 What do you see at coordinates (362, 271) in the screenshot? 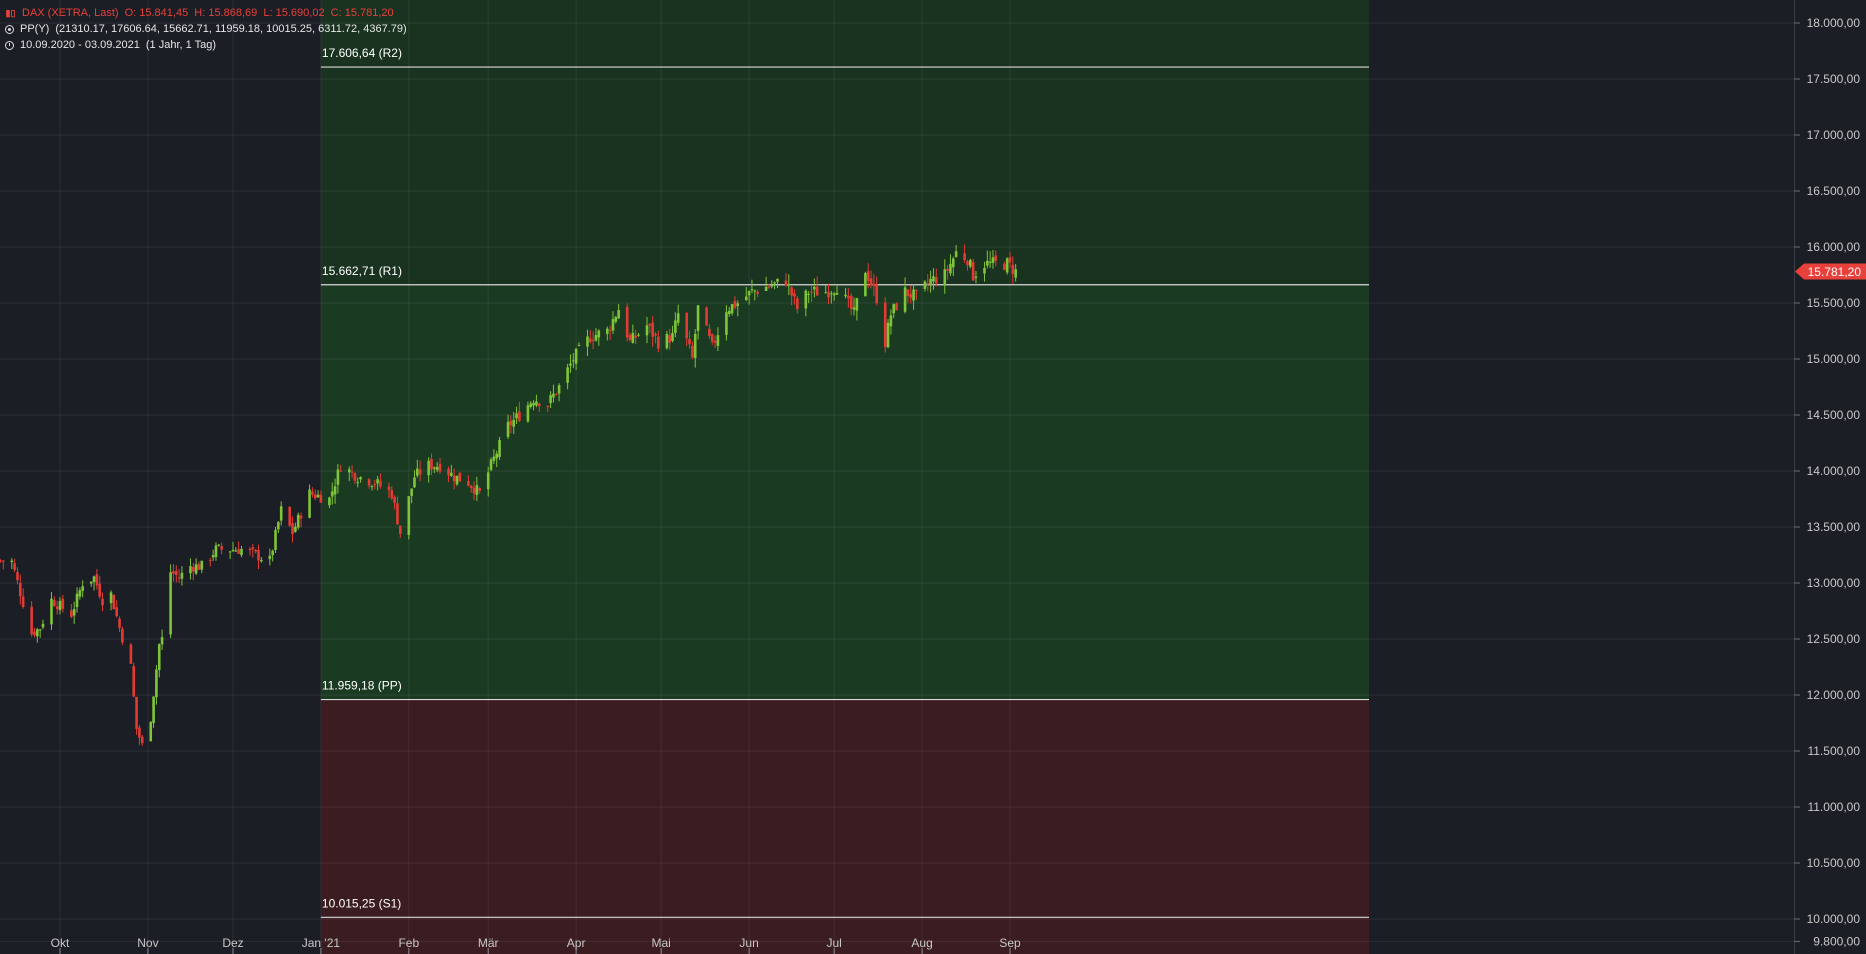
I see `pivot-label: 15.662,71 (R1)` at bounding box center [362, 271].